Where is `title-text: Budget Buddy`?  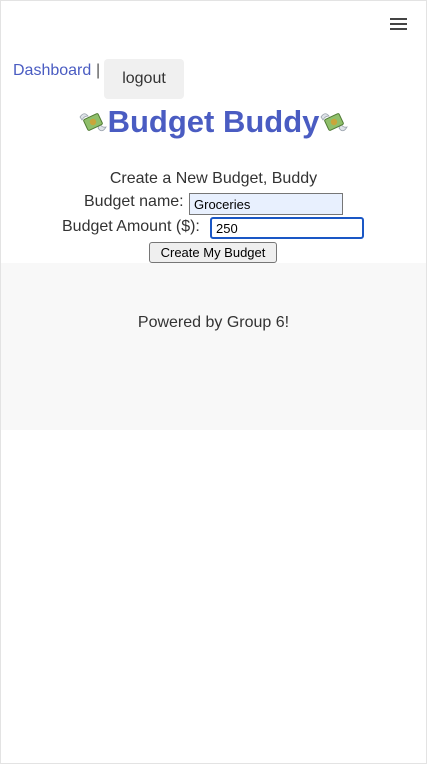 title-text: Budget Buddy is located at coordinates (213, 121).